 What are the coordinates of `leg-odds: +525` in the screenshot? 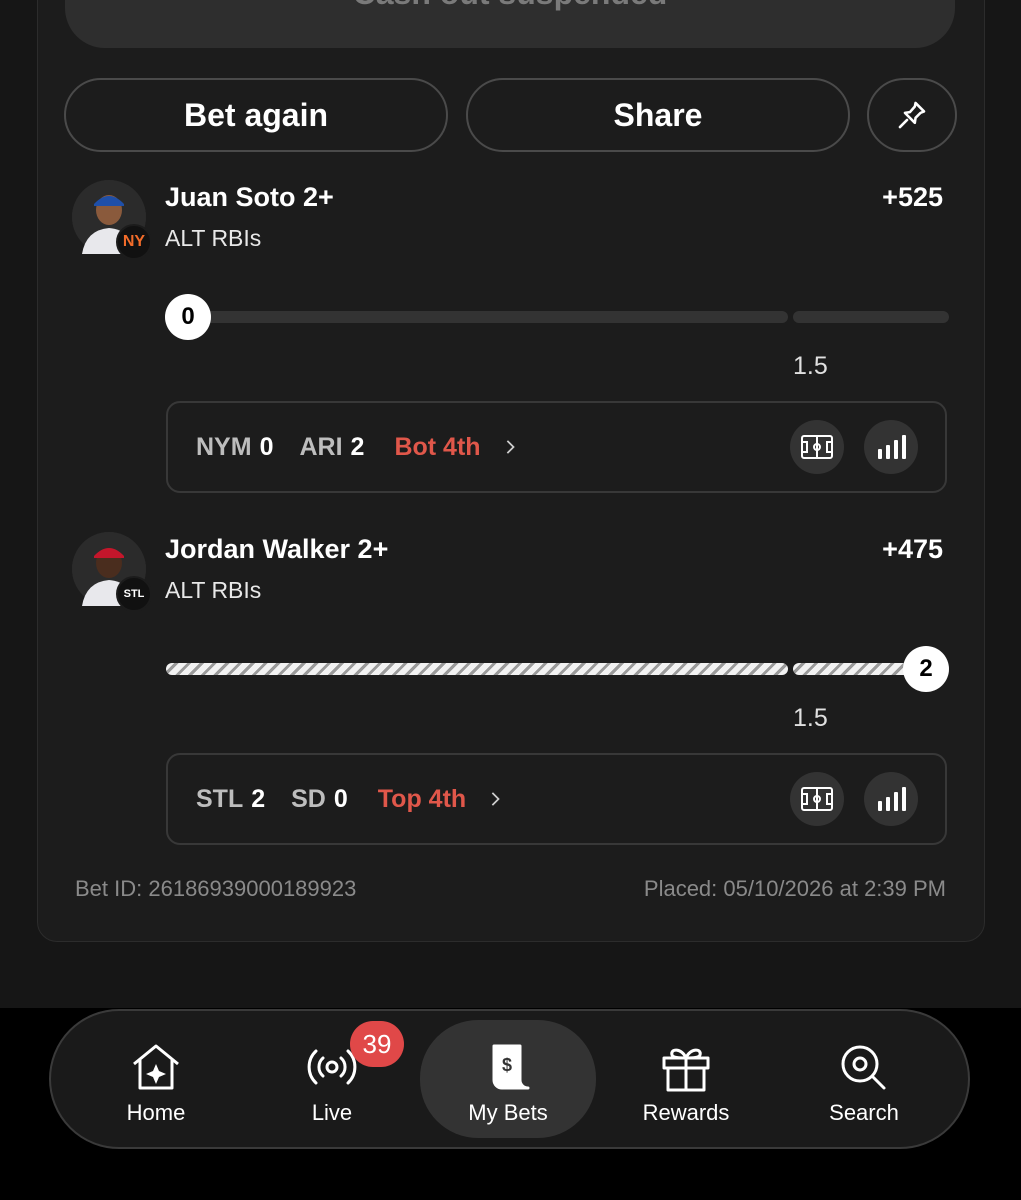 It's located at (912, 197).